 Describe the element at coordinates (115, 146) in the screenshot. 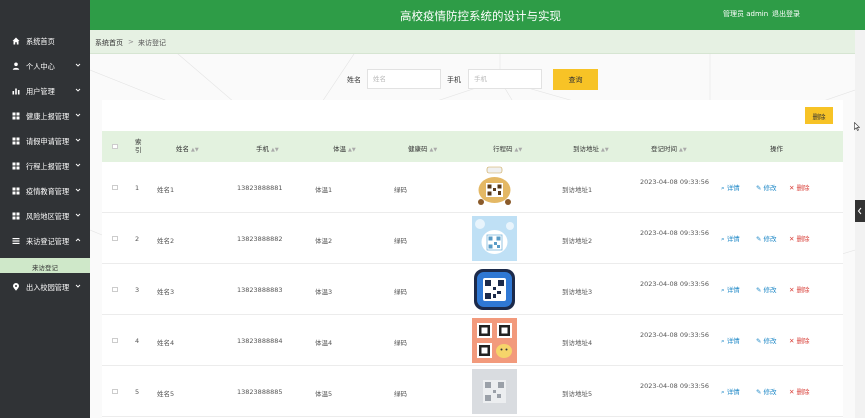

I see `select-all-checkbox` at that location.